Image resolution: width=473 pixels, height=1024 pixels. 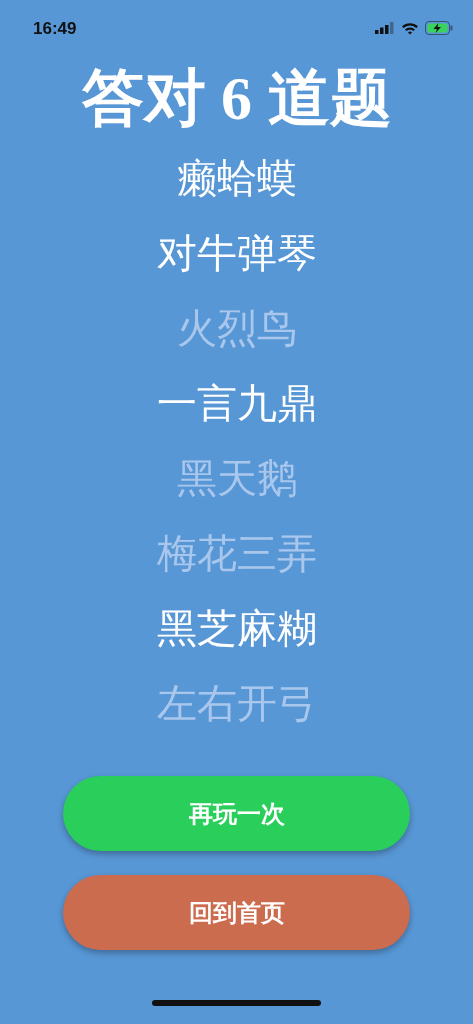 What do you see at coordinates (410, 28) in the screenshot?
I see `wifi-icon` at bounding box center [410, 28].